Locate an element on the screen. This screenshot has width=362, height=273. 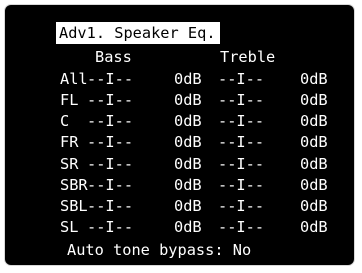
channel-label: SR is located at coordinates (74, 164).